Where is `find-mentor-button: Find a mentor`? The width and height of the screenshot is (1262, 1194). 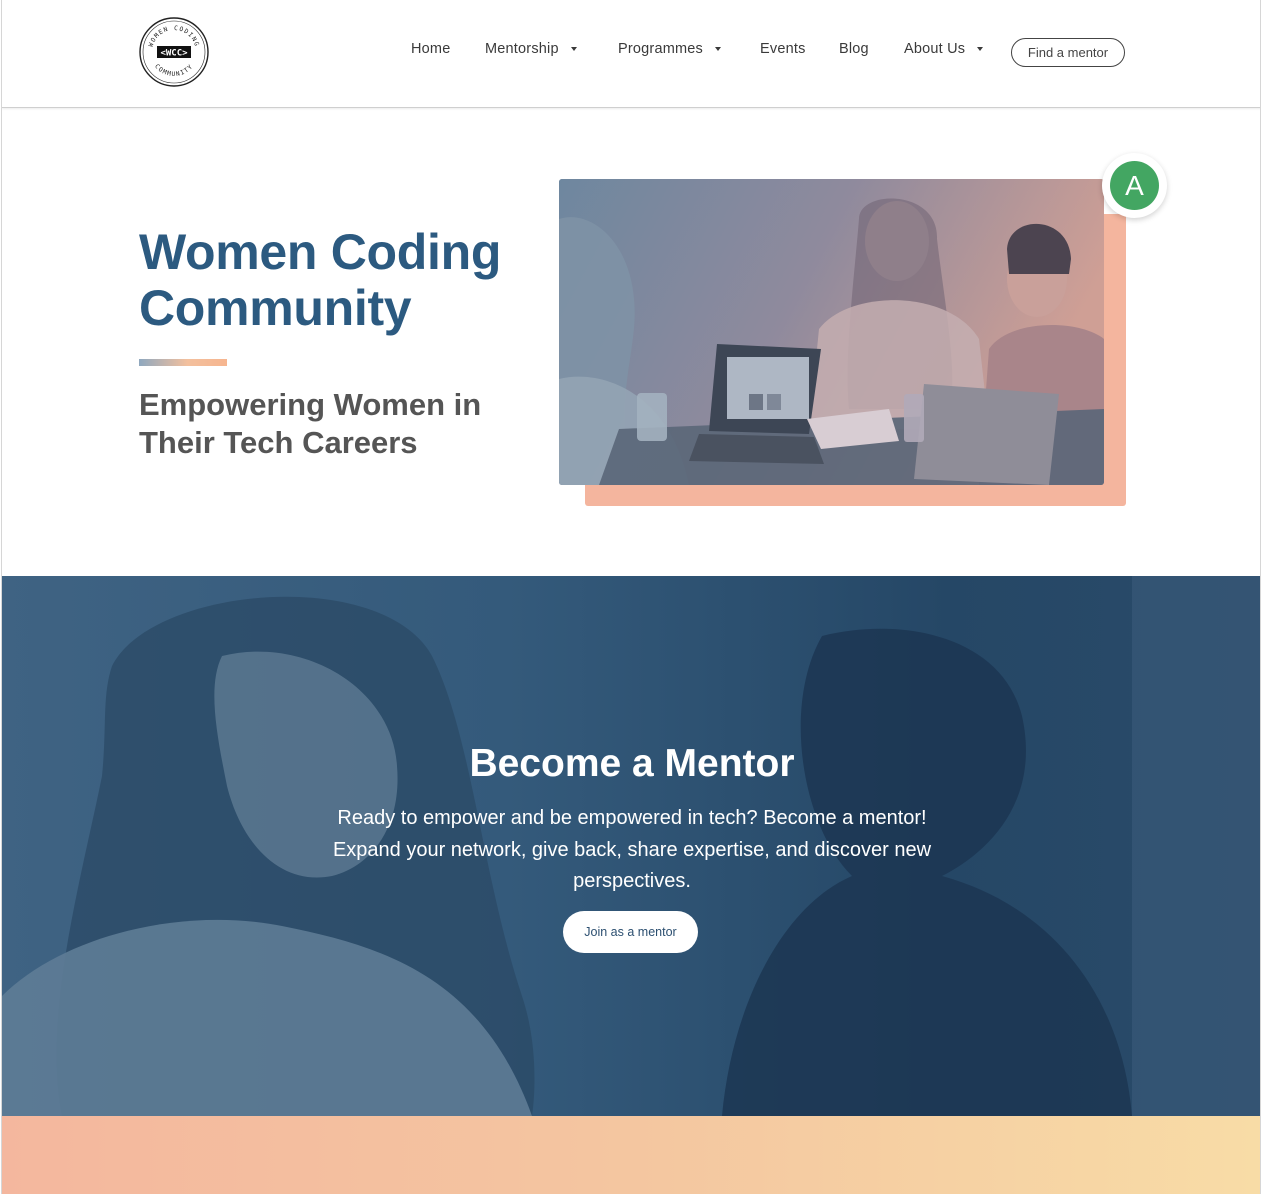
find-mentor-button: Find a mentor is located at coordinates (1068, 52).